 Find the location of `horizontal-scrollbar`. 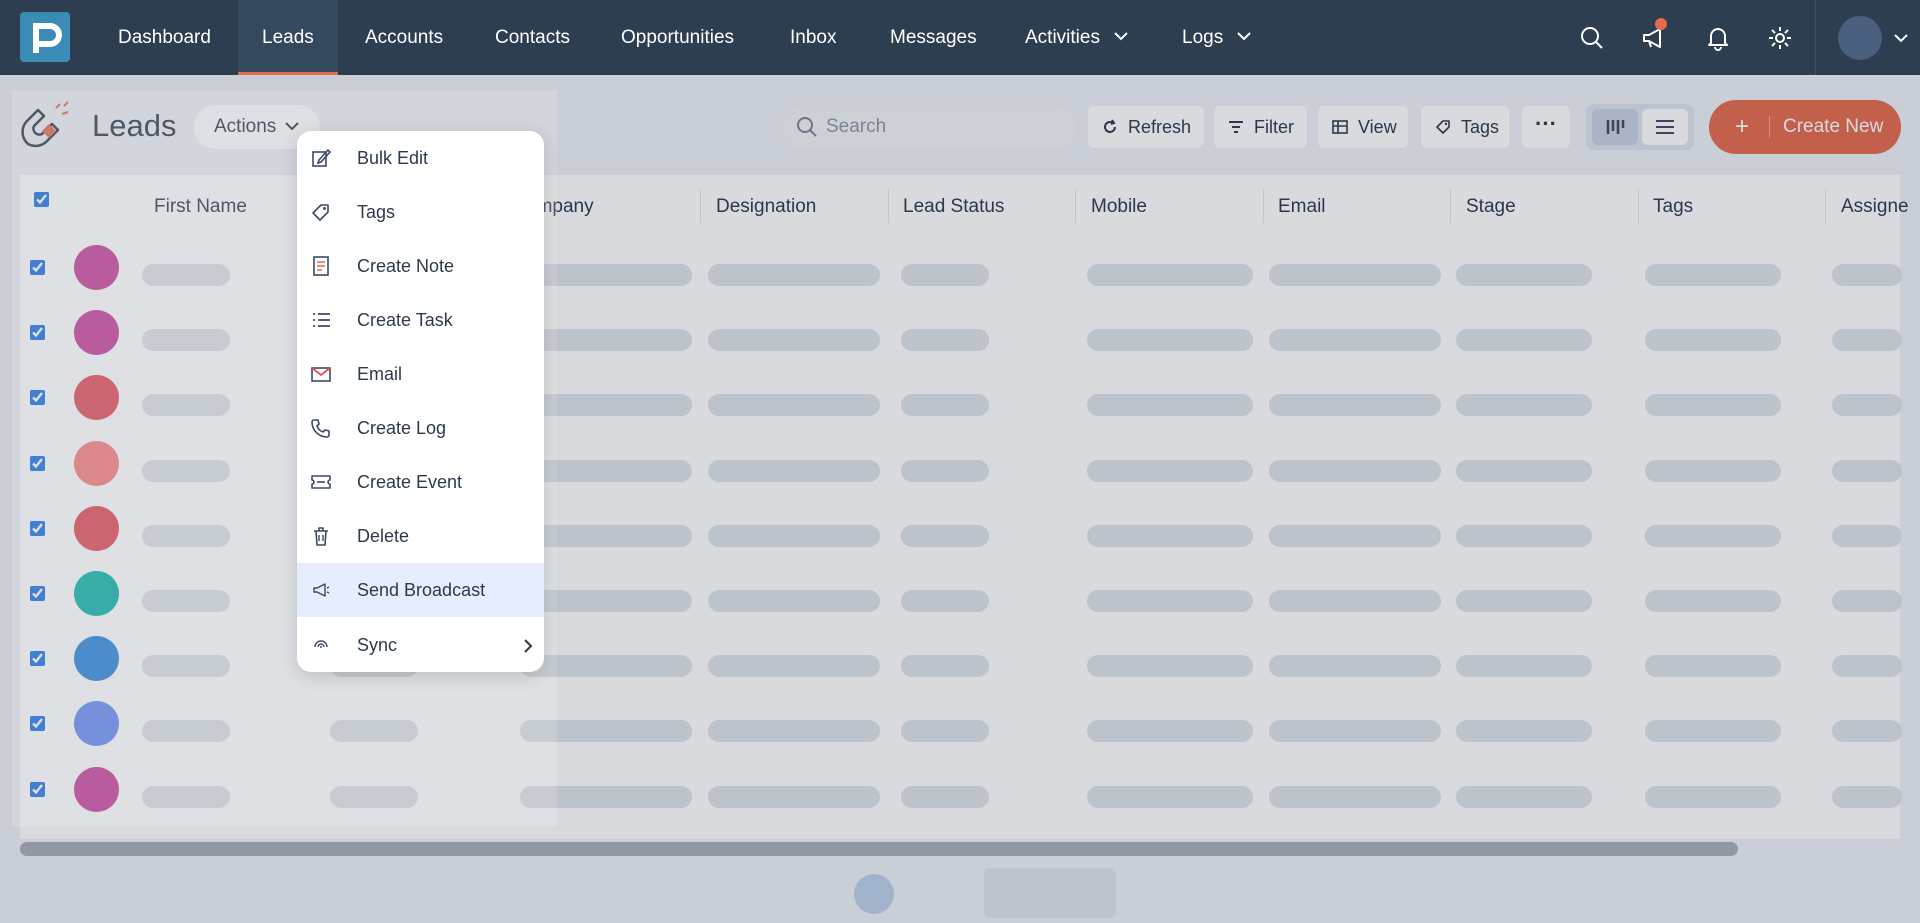

horizontal-scrollbar is located at coordinates (879, 849).